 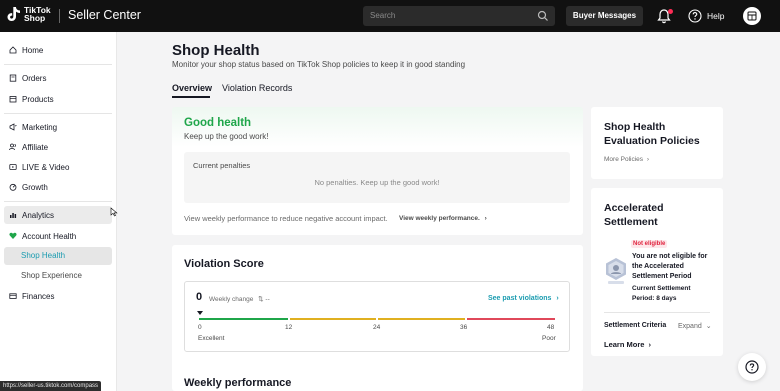 What do you see at coordinates (58, 187) in the screenshot?
I see `sidebar-item-growth: Growth` at bounding box center [58, 187].